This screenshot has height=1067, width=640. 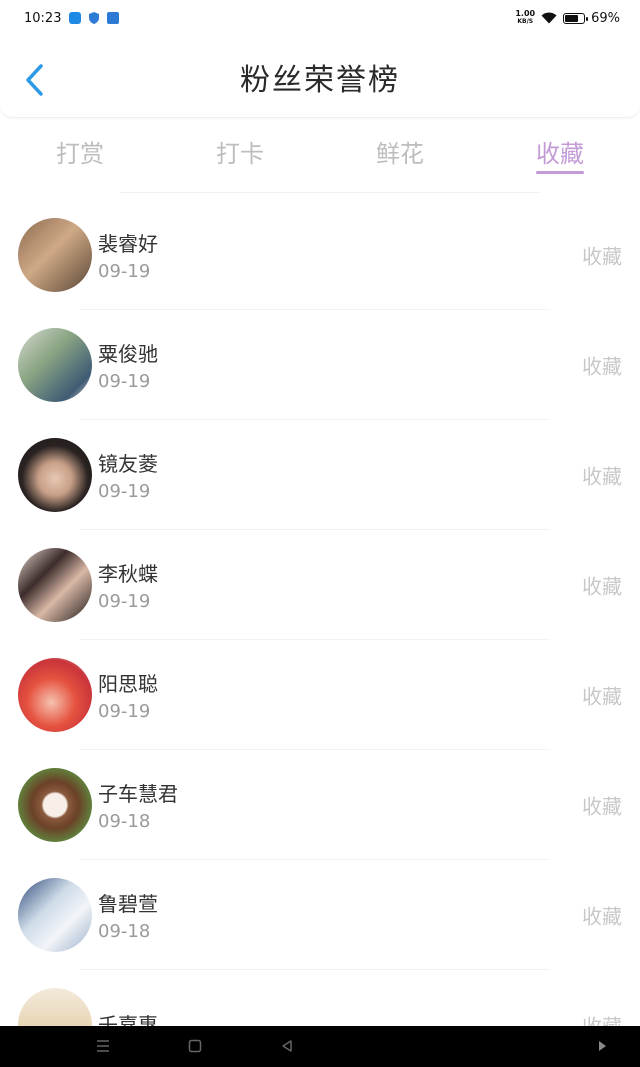 I want to click on tab-2: 鲜花, so click(x=400, y=149).